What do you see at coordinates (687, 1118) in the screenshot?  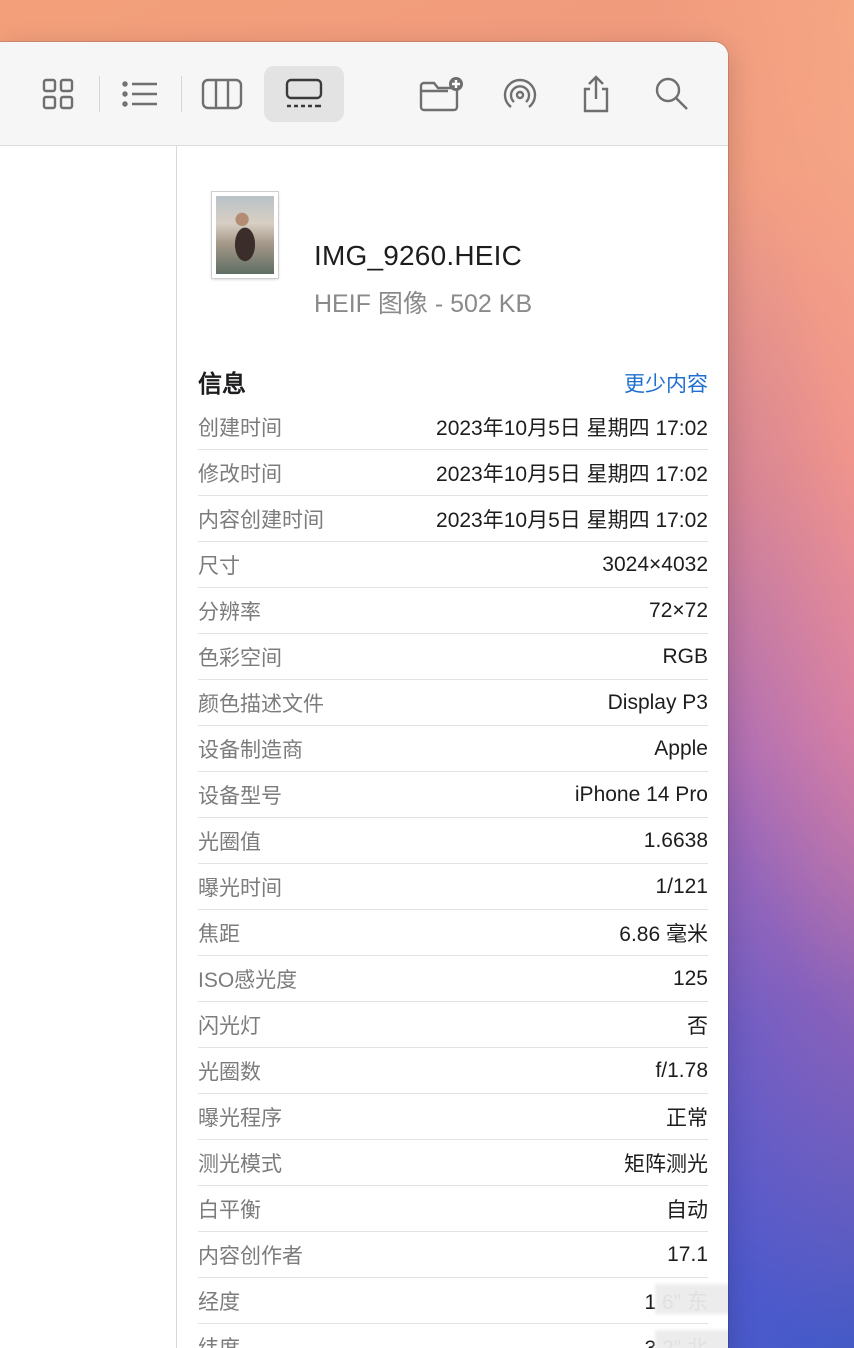 I see `info-row-value: 正常` at bounding box center [687, 1118].